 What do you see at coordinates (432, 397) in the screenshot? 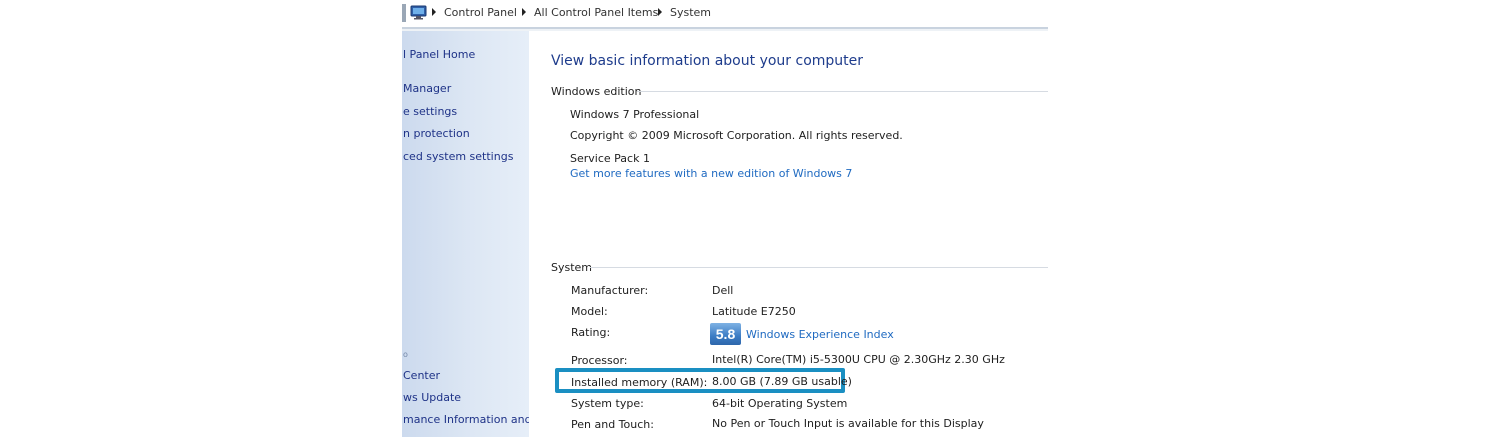
I see `nav-windows-update: ws Update` at bounding box center [432, 397].